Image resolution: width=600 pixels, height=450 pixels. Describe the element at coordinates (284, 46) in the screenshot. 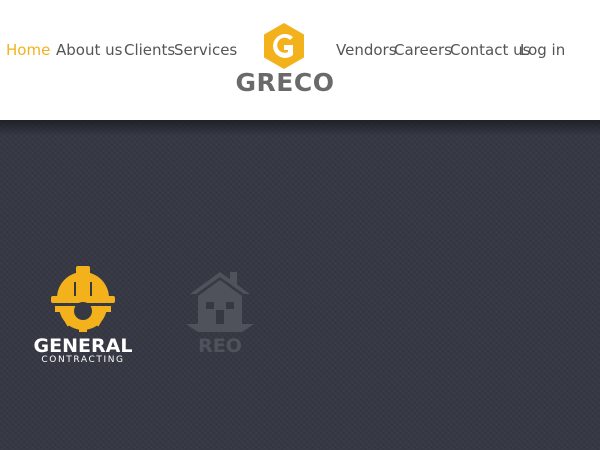

I see `greco-g-gear-icon` at that location.